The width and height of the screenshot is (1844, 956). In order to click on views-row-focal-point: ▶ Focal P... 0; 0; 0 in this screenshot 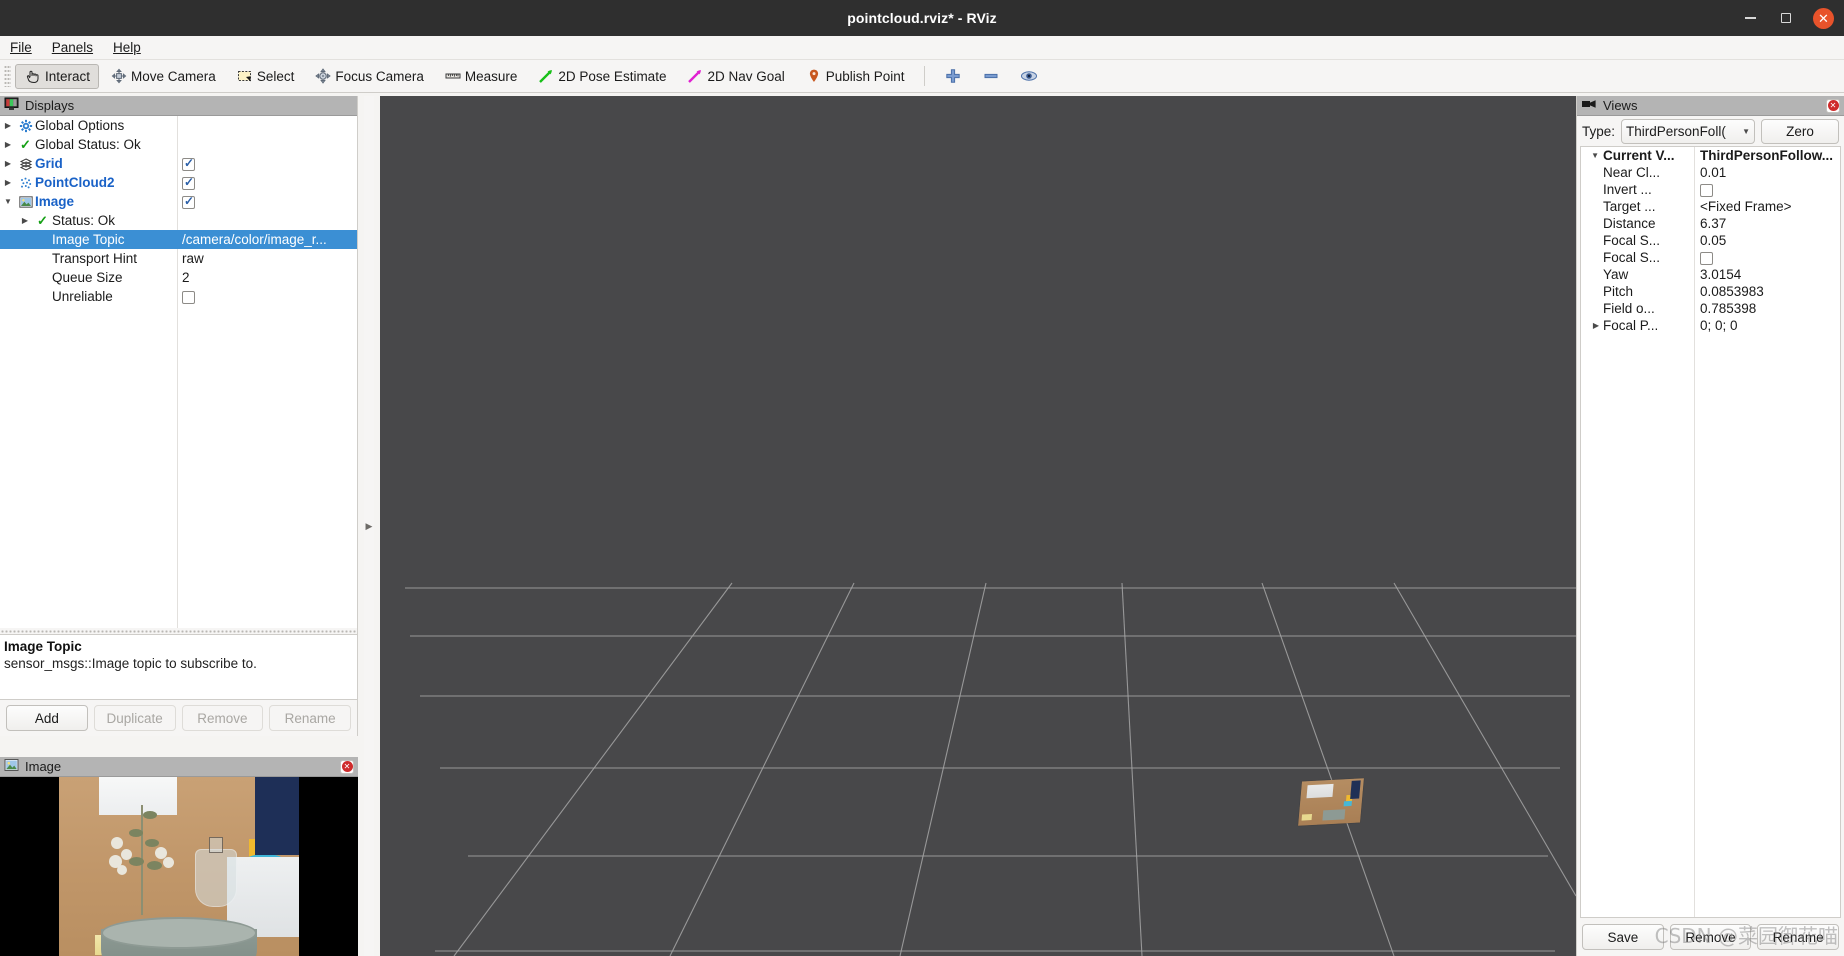, I will do `click(1710, 325)`.